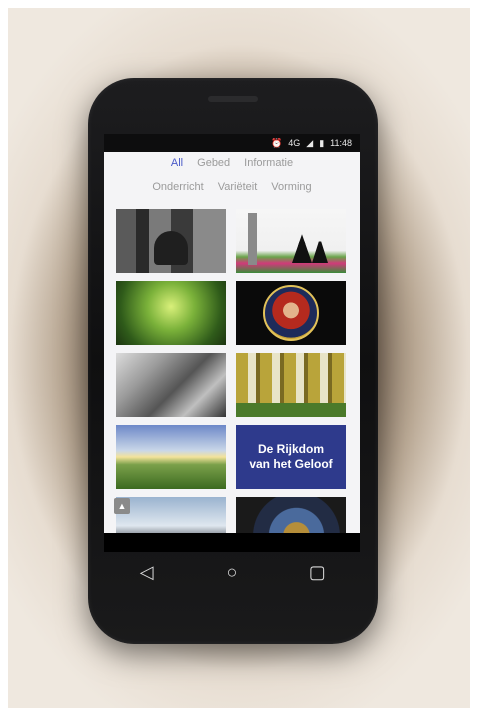 This screenshot has height=717, width=478. I want to click on signal-icon: ◢, so click(310, 142).